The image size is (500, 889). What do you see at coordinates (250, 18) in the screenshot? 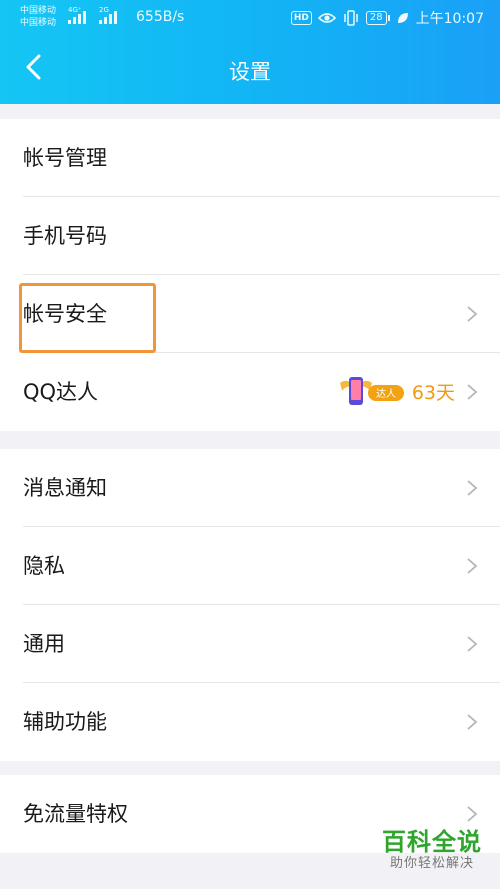
I see `status-bar: 中国移动 中国移动 4G⁺ 2G 655B/s HD 28 上午10:07` at bounding box center [250, 18].